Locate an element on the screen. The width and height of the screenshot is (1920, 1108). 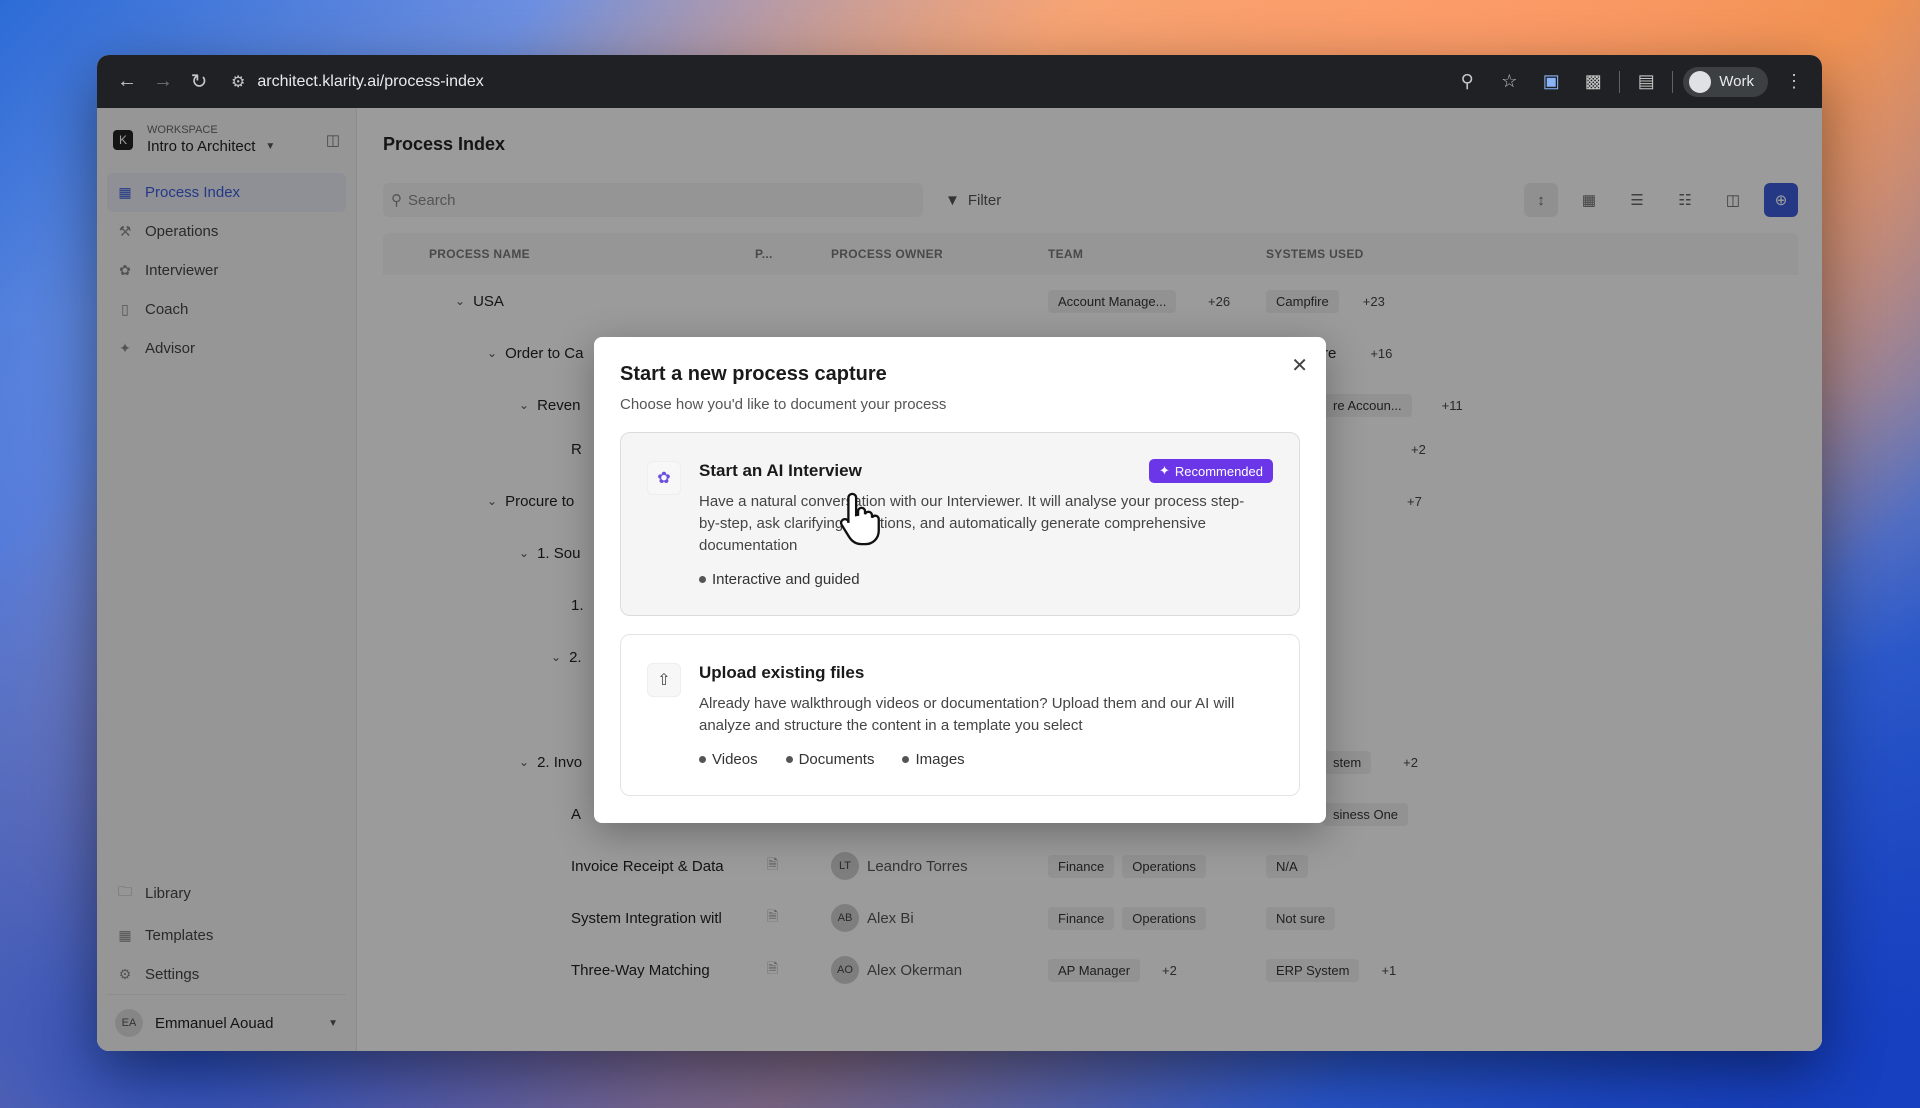
dialog-title: Start a new process capture is located at coordinates (753, 374).